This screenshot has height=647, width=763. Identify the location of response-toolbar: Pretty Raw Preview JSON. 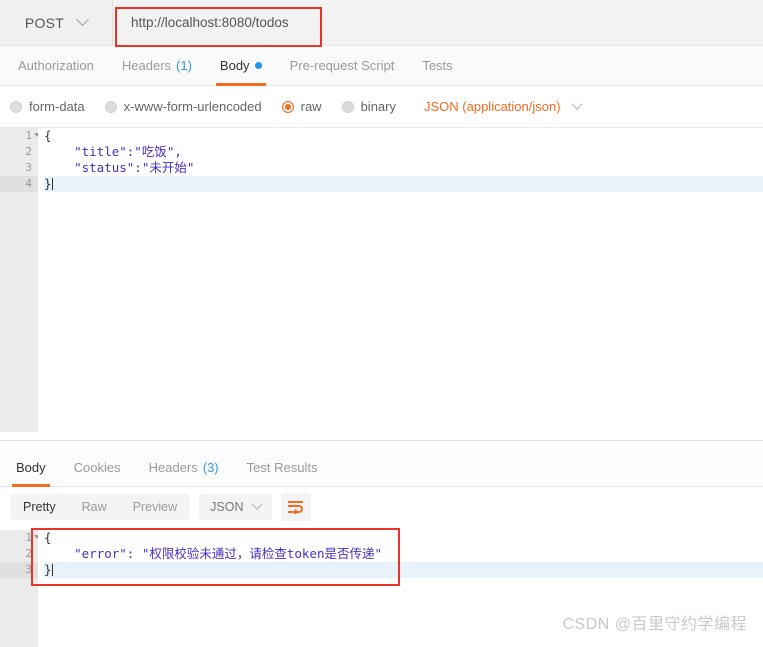
(381, 507).